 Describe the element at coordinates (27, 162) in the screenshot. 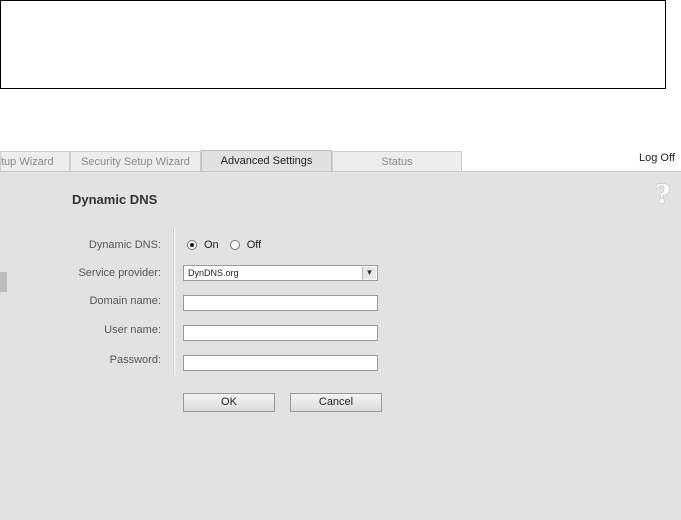

I see `tab-setup-wizard-label: tup Wizard` at that location.